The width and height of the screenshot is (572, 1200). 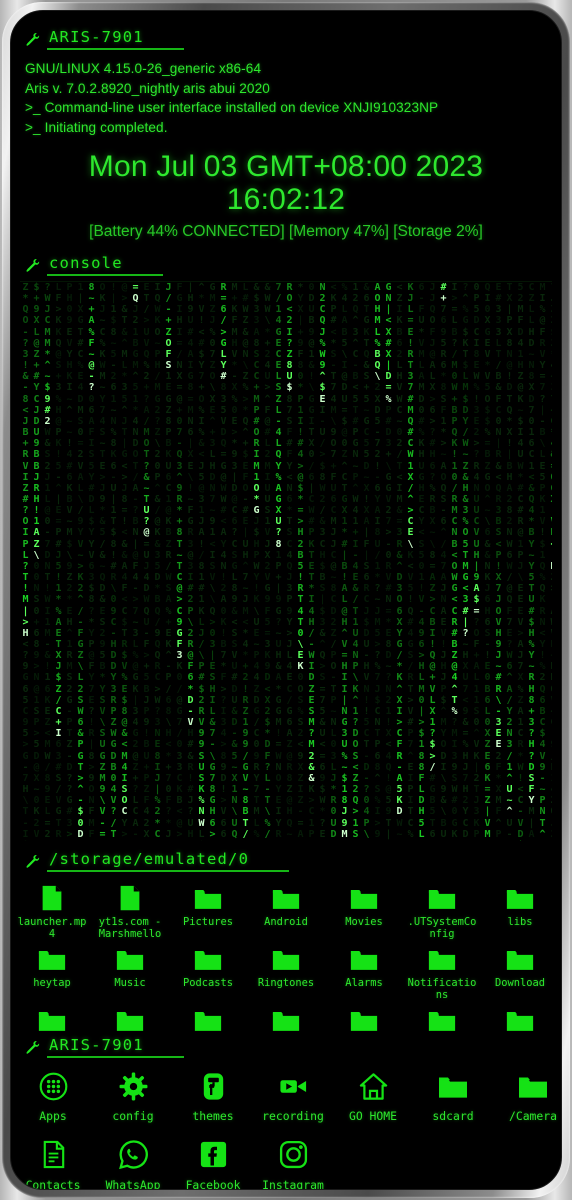 What do you see at coordinates (146, 332) in the screenshot?
I see `matrix-glyph: U` at bounding box center [146, 332].